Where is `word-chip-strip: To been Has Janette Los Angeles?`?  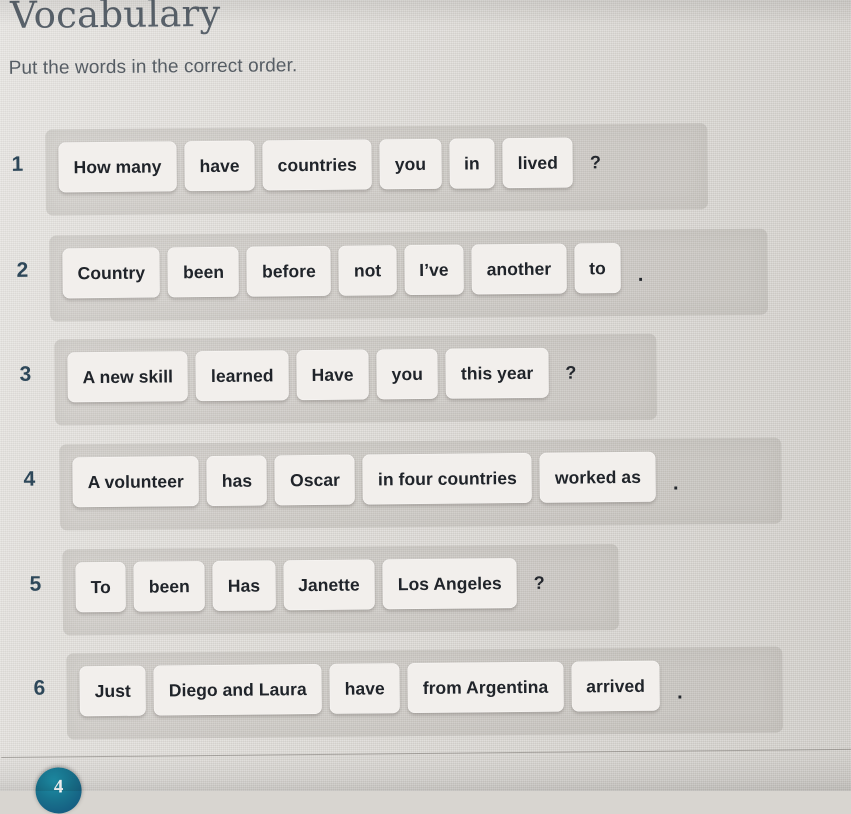 word-chip-strip: To been Has Janette Los Angeles? is located at coordinates (312, 585).